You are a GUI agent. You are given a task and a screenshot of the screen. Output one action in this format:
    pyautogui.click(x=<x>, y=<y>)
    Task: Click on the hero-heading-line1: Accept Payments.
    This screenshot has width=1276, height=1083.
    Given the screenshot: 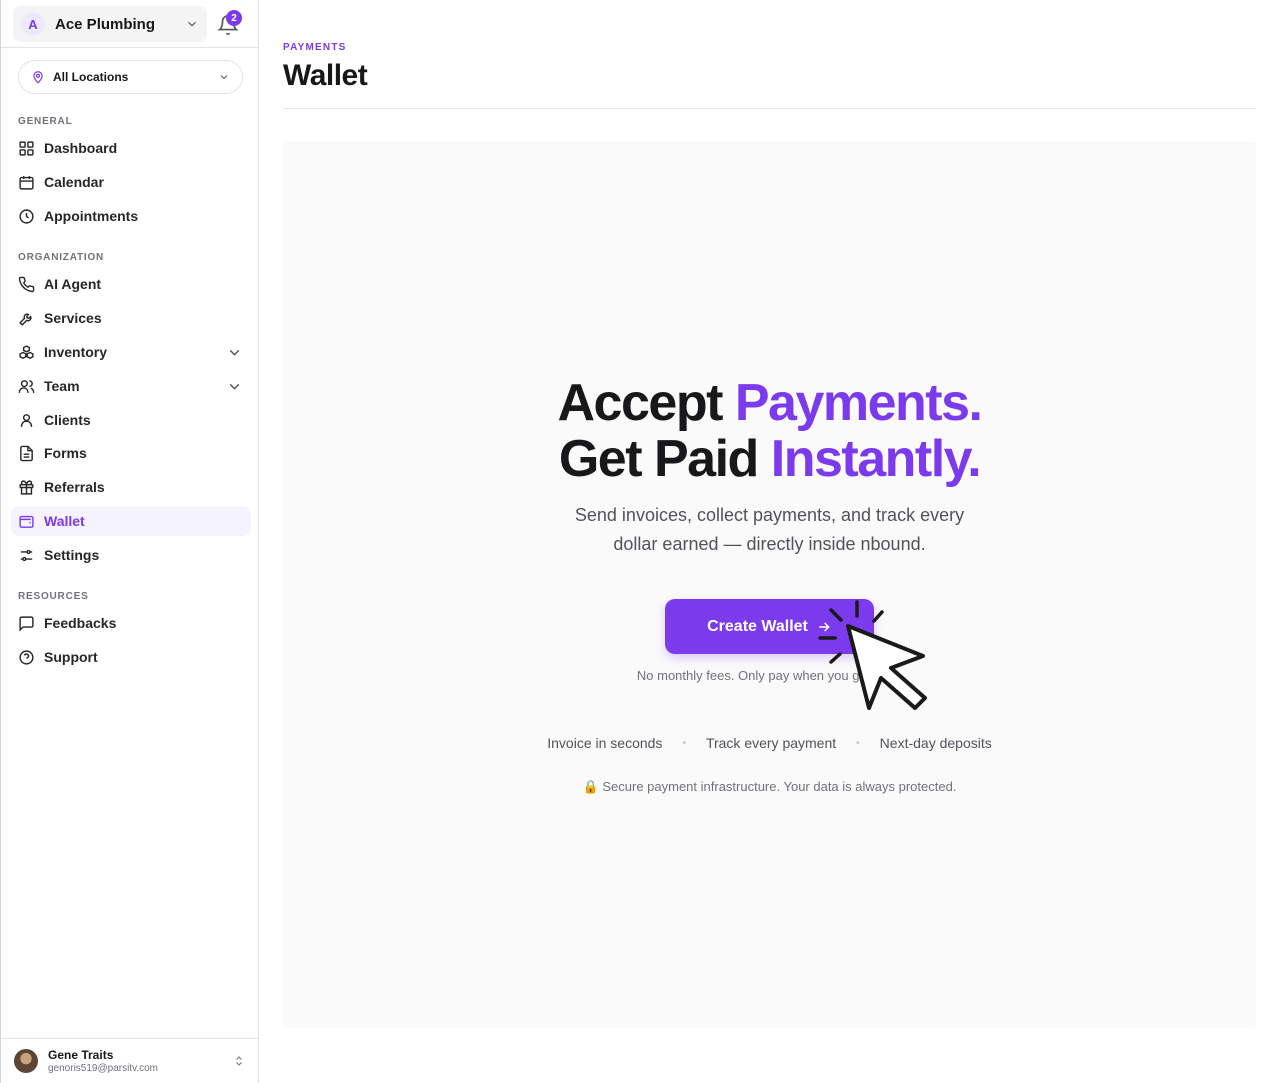 What is the action you would take?
    pyautogui.click(x=769, y=403)
    